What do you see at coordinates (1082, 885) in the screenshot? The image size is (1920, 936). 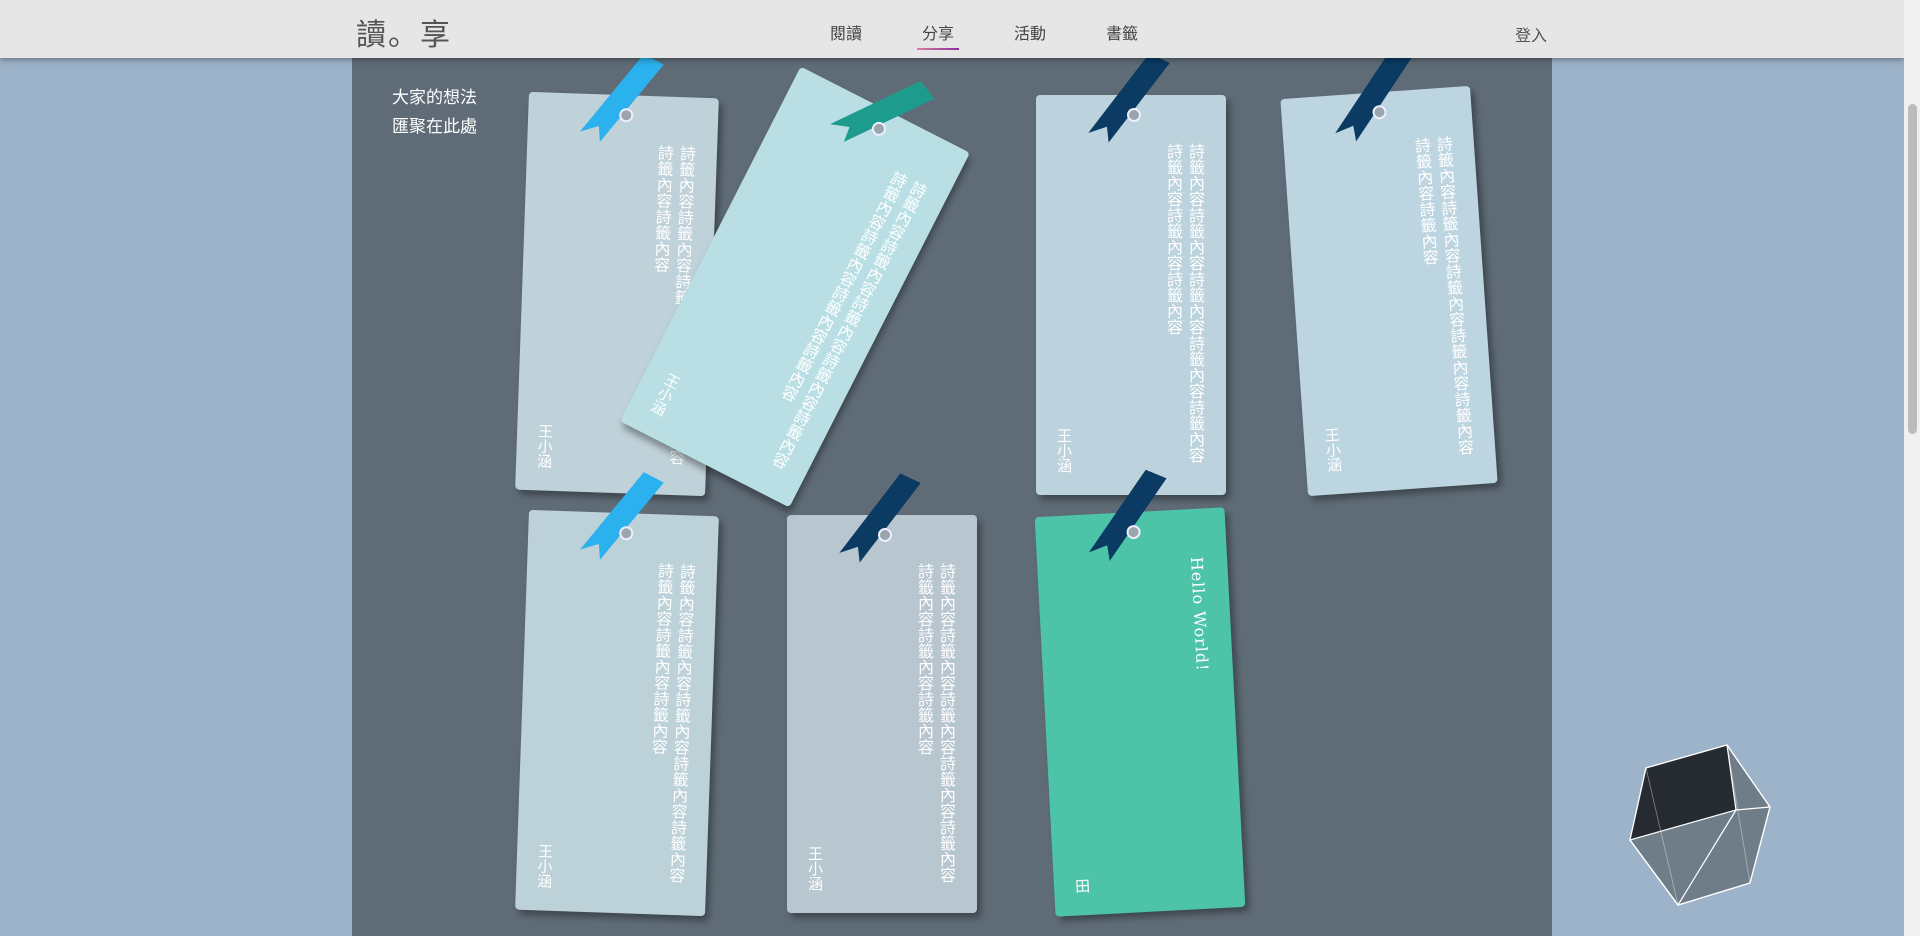 I see `card-author: 田` at bounding box center [1082, 885].